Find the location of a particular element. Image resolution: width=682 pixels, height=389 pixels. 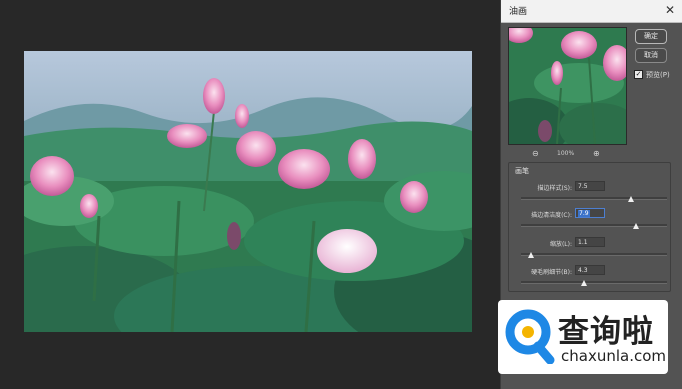

bristle-detail-value: 4.3 is located at coordinates (583, 270).